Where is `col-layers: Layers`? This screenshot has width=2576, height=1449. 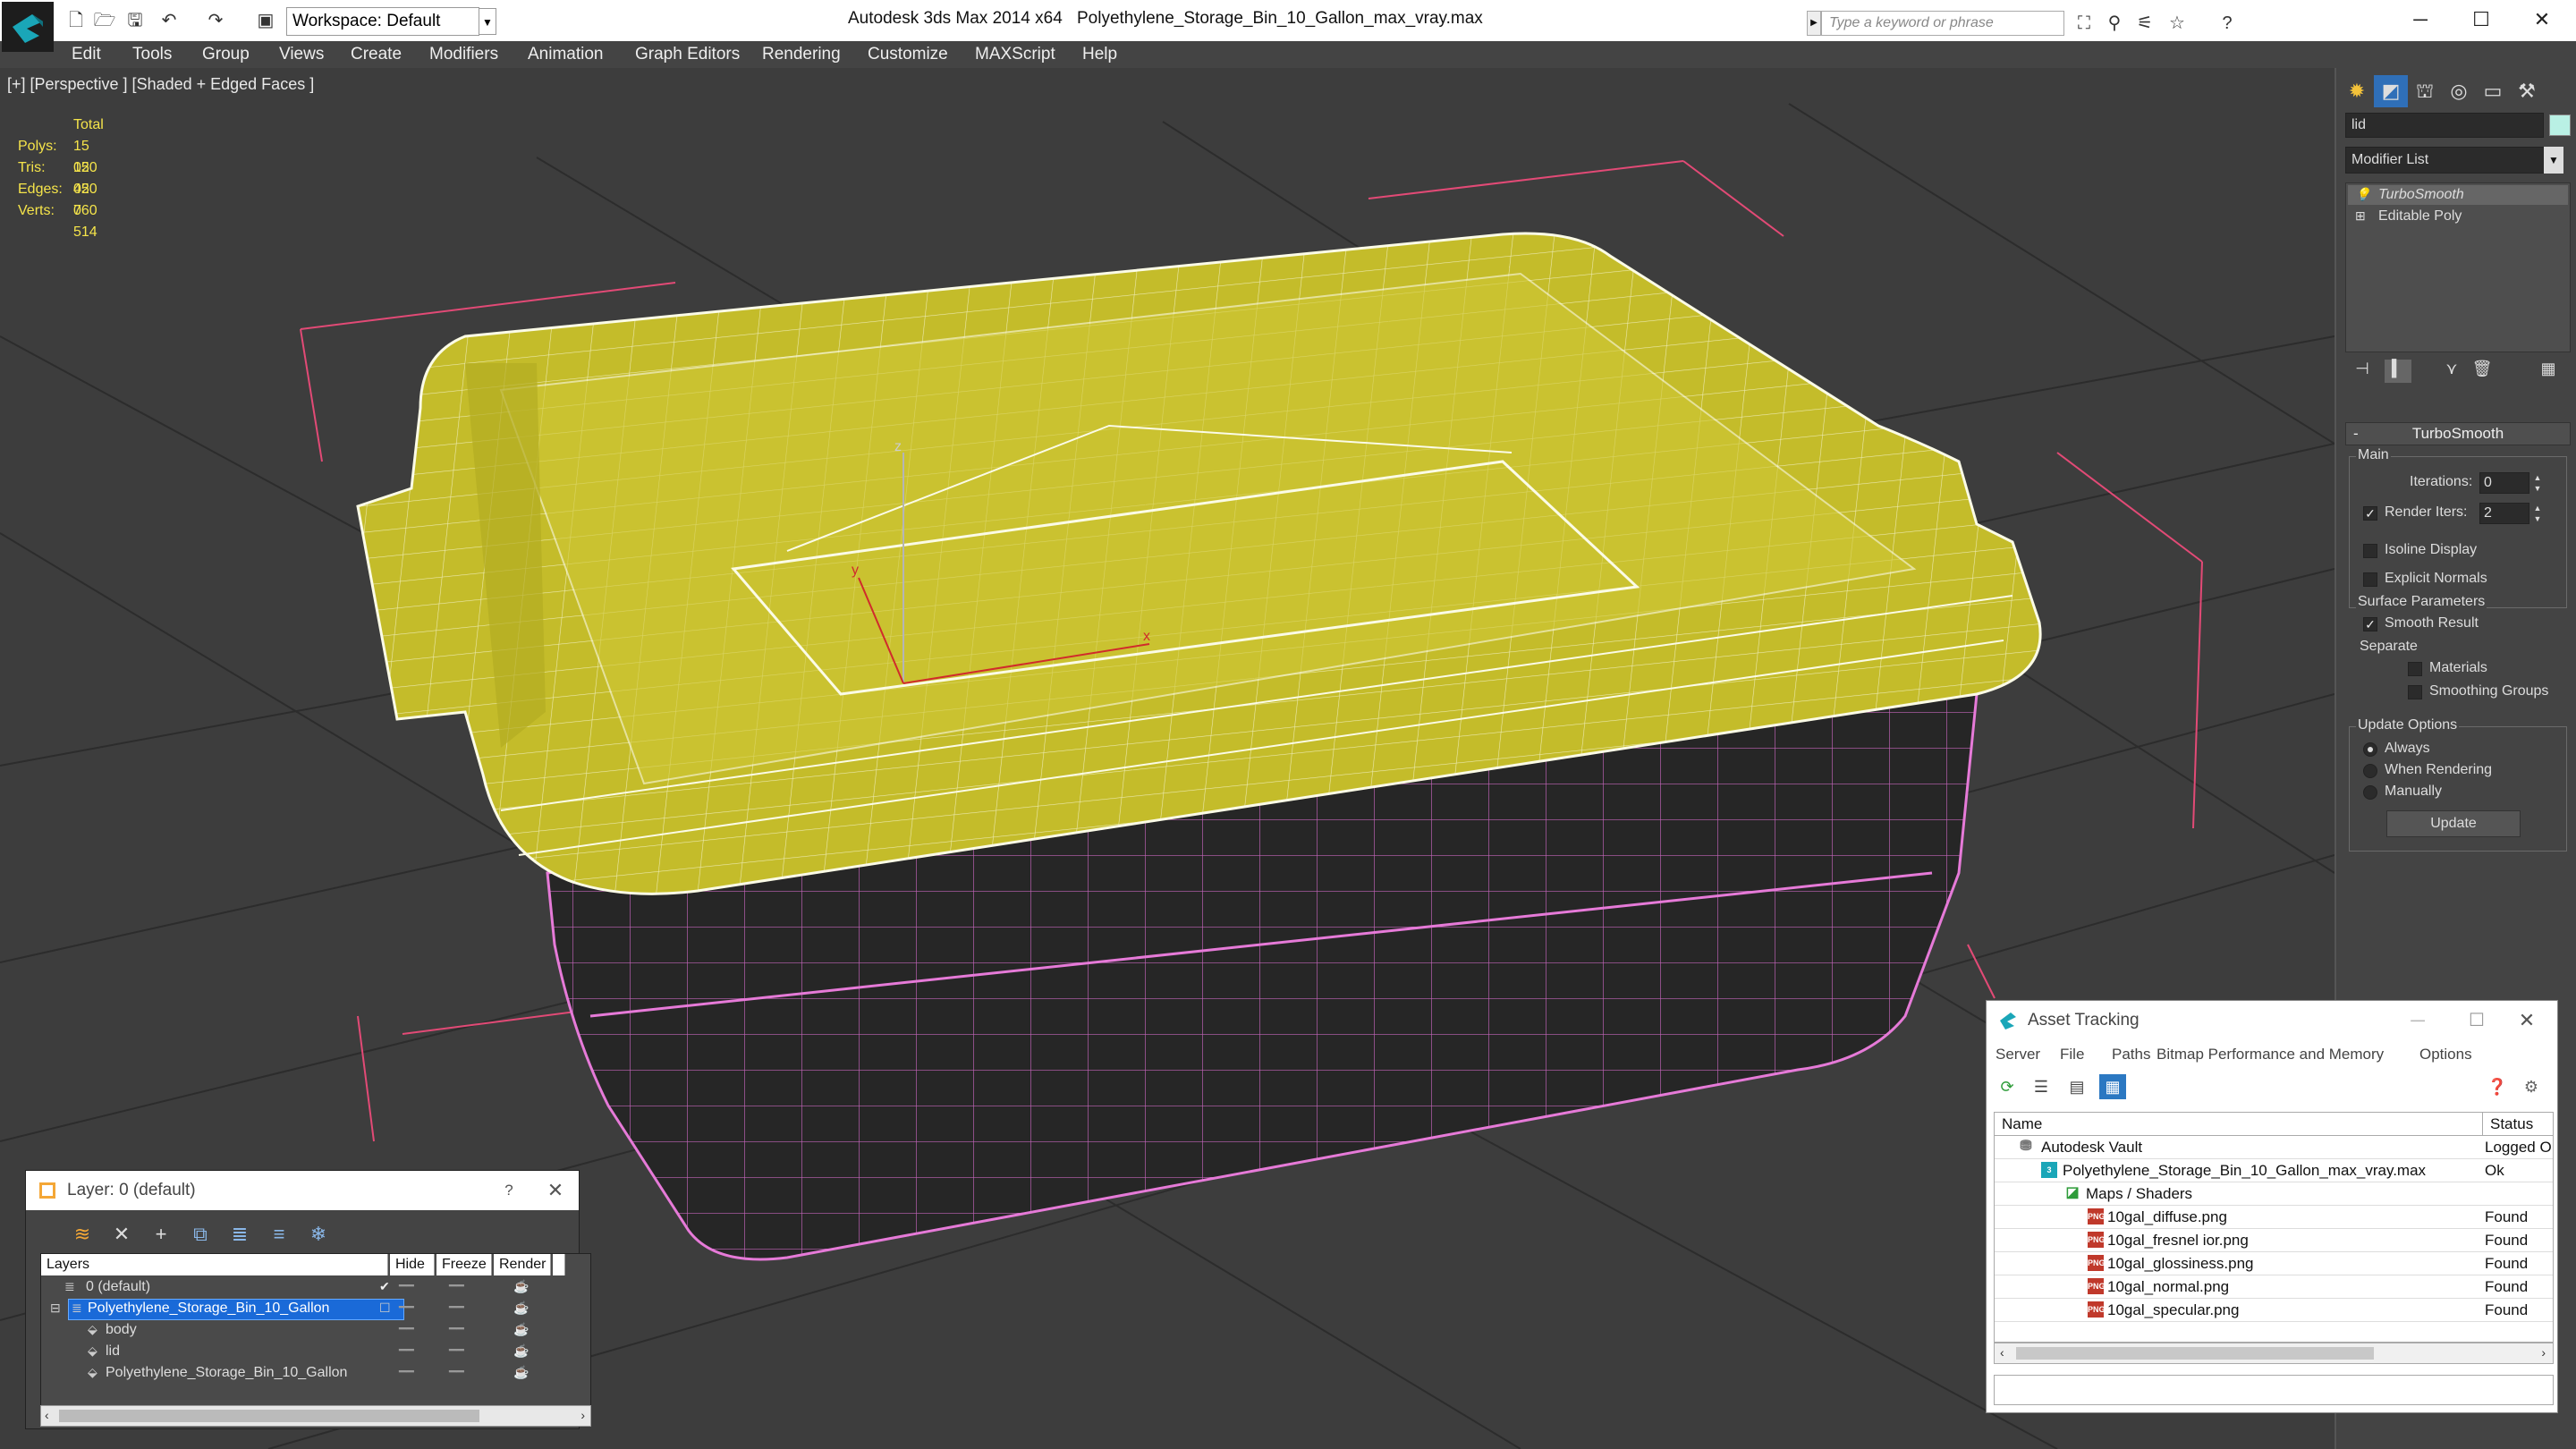
col-layers: Layers is located at coordinates (214, 1264).